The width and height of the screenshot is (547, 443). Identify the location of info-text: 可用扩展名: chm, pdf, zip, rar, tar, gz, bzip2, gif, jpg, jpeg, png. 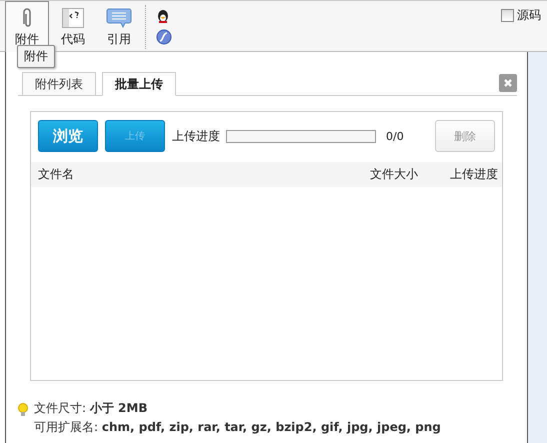
(237, 427).